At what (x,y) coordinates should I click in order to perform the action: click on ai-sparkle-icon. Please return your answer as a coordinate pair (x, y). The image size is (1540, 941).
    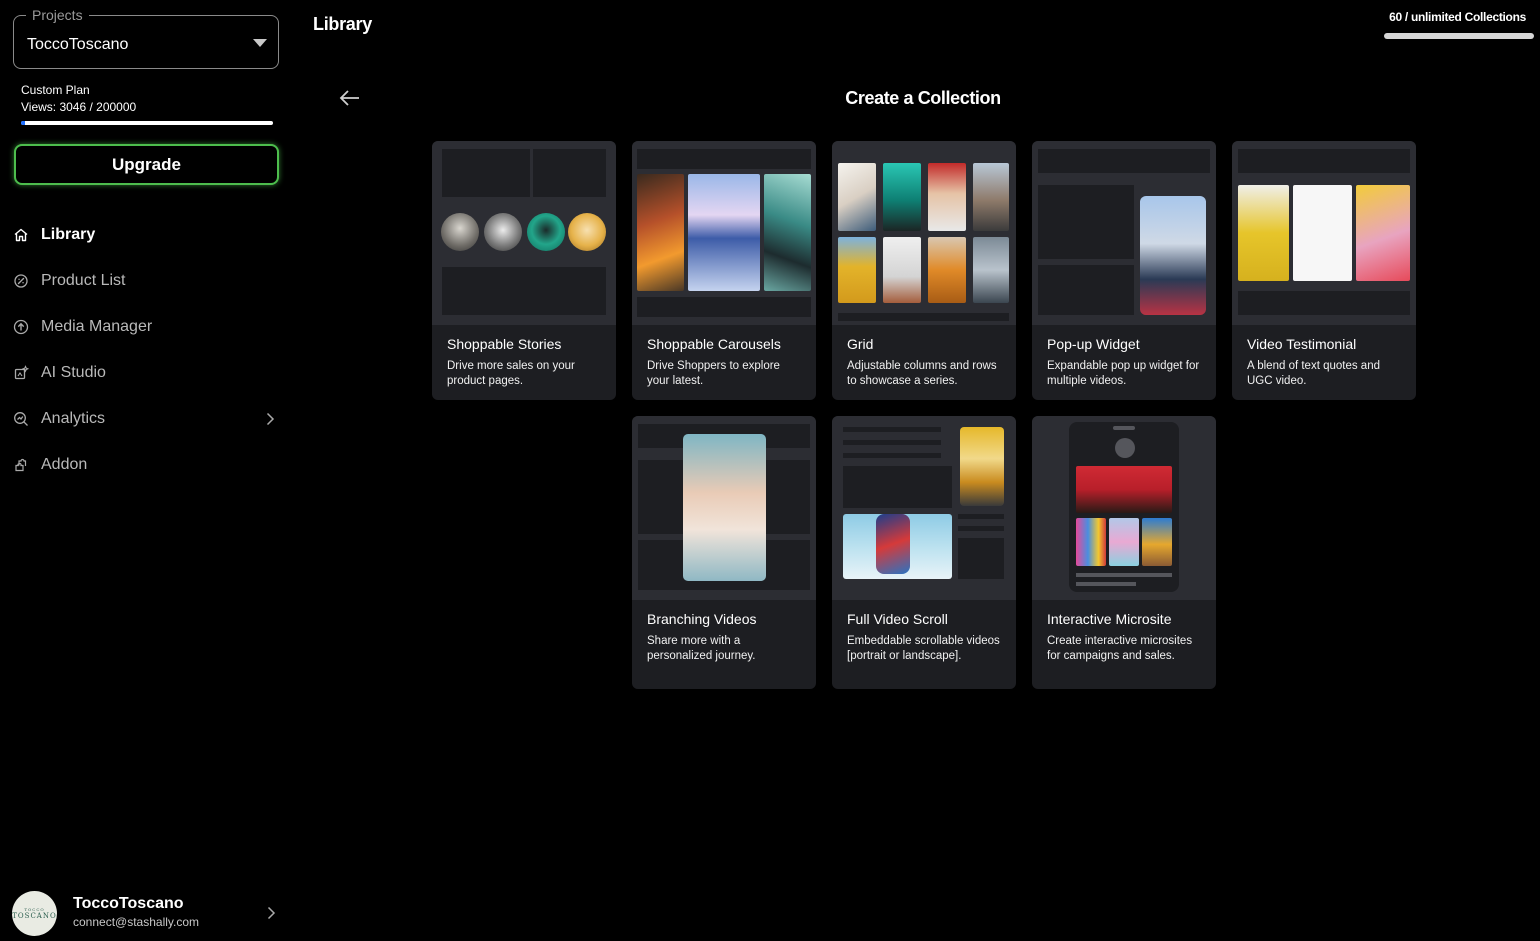
    Looking at the image, I should click on (21, 372).